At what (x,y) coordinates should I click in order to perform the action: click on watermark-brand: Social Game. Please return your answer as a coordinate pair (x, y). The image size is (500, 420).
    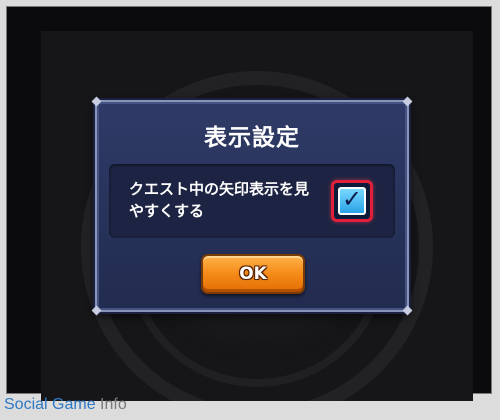
    Looking at the image, I should click on (52, 404).